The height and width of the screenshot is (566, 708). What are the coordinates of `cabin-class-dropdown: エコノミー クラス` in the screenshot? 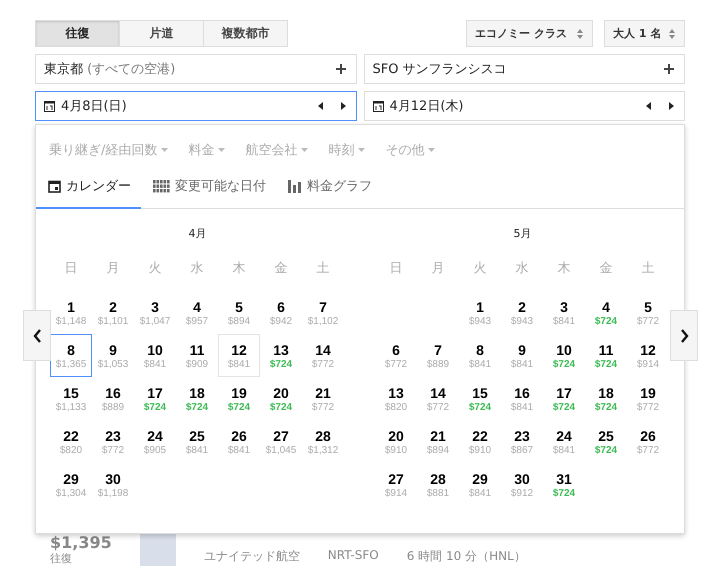 It's located at (529, 33).